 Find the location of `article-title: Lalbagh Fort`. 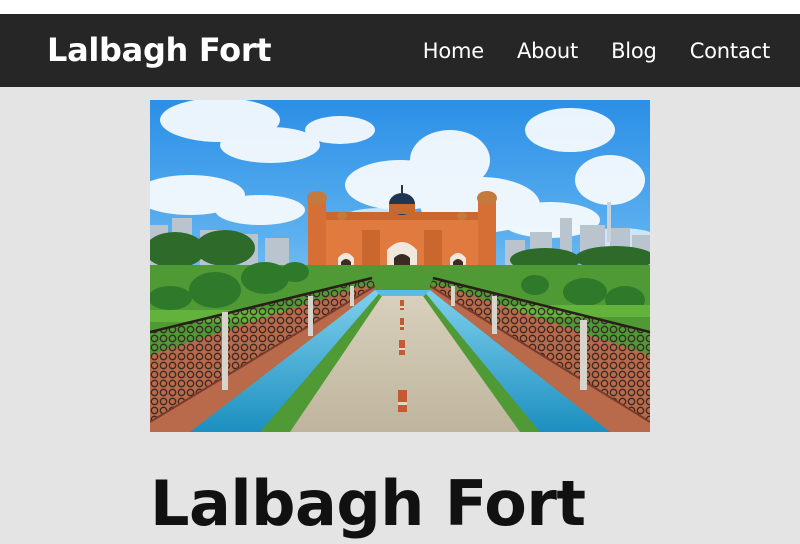

article-title: Lalbagh Fort is located at coordinates (368, 503).